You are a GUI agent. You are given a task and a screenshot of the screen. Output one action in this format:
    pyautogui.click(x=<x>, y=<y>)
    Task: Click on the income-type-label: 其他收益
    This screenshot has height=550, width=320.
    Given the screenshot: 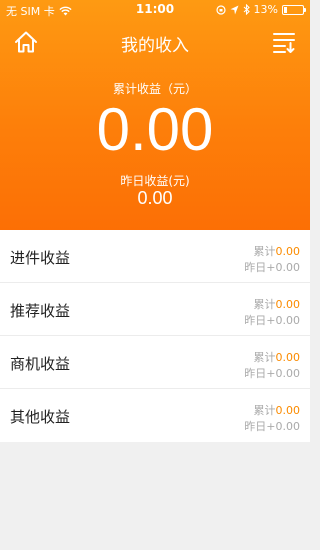 What is the action you would take?
    pyautogui.click(x=40, y=417)
    